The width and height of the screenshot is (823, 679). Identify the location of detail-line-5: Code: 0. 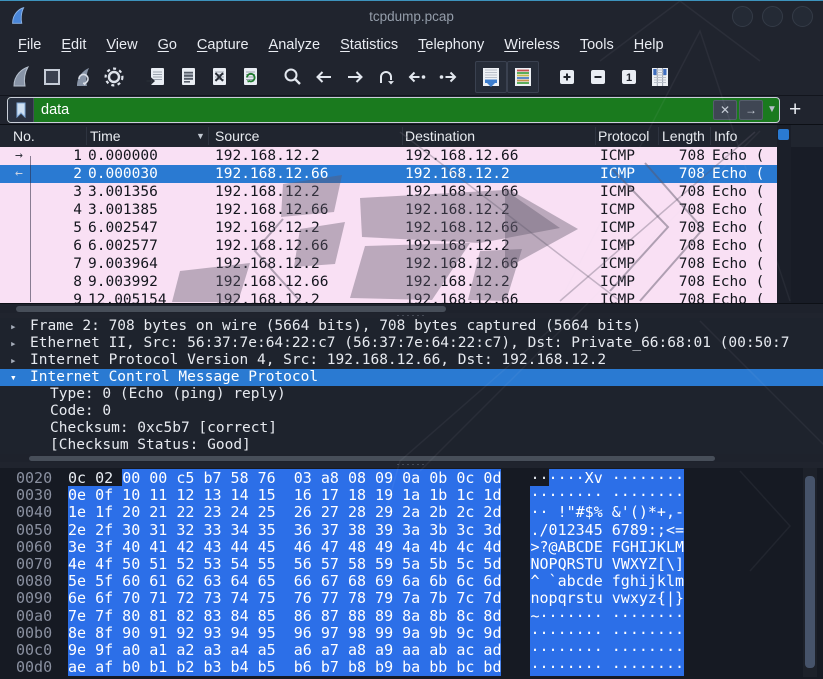
(411, 411).